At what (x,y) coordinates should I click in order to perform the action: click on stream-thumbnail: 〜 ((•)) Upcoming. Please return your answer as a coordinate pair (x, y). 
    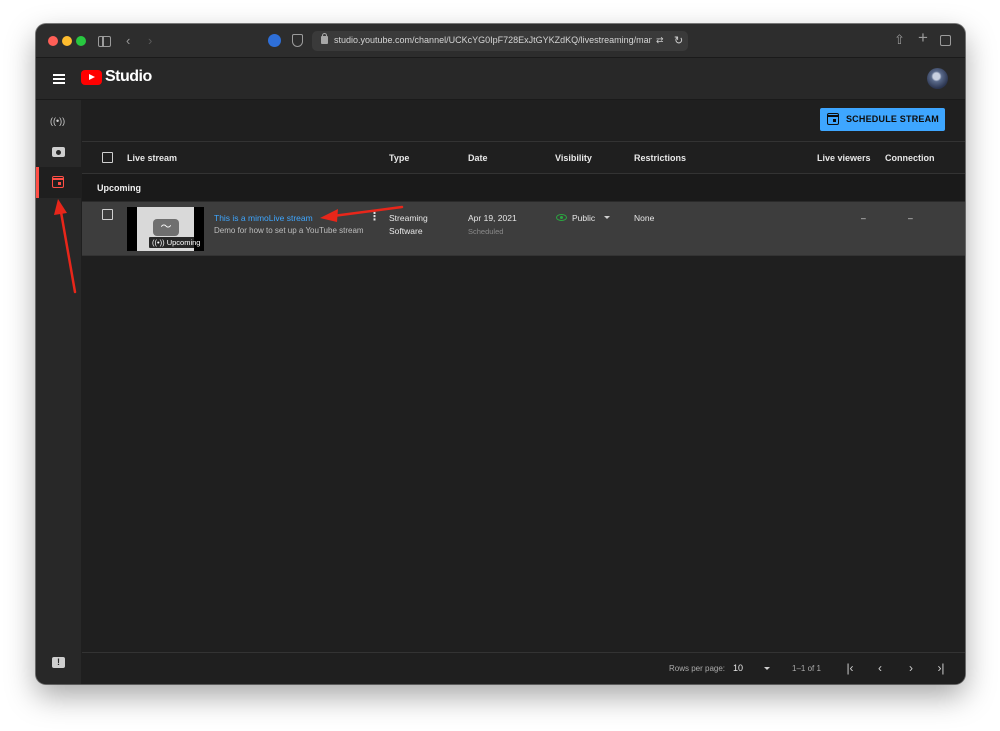
    Looking at the image, I should click on (165, 229).